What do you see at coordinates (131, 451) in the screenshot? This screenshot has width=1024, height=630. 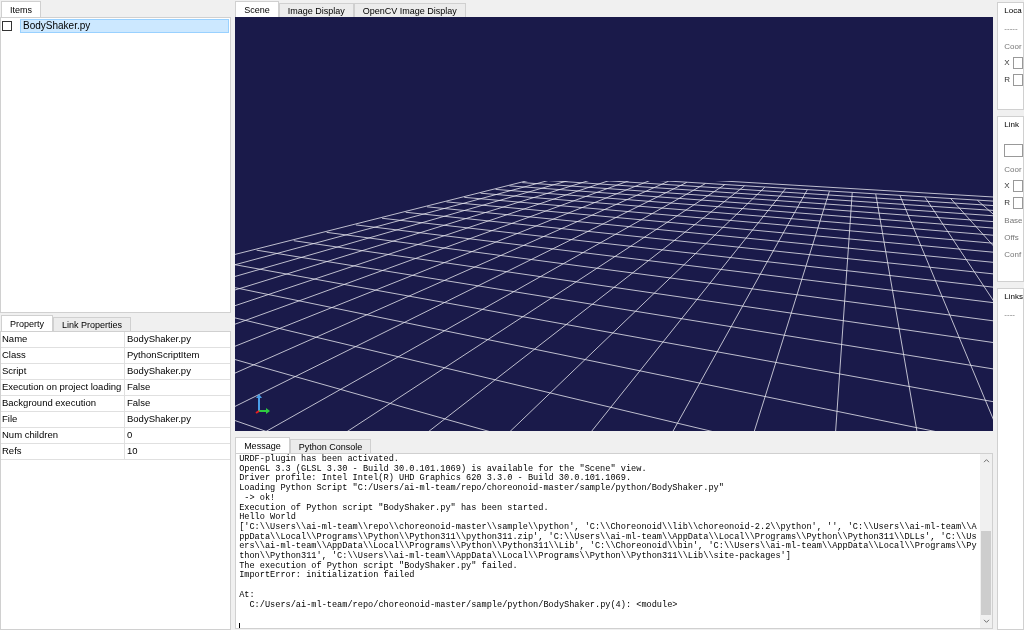 I see `property-value: 10` at bounding box center [131, 451].